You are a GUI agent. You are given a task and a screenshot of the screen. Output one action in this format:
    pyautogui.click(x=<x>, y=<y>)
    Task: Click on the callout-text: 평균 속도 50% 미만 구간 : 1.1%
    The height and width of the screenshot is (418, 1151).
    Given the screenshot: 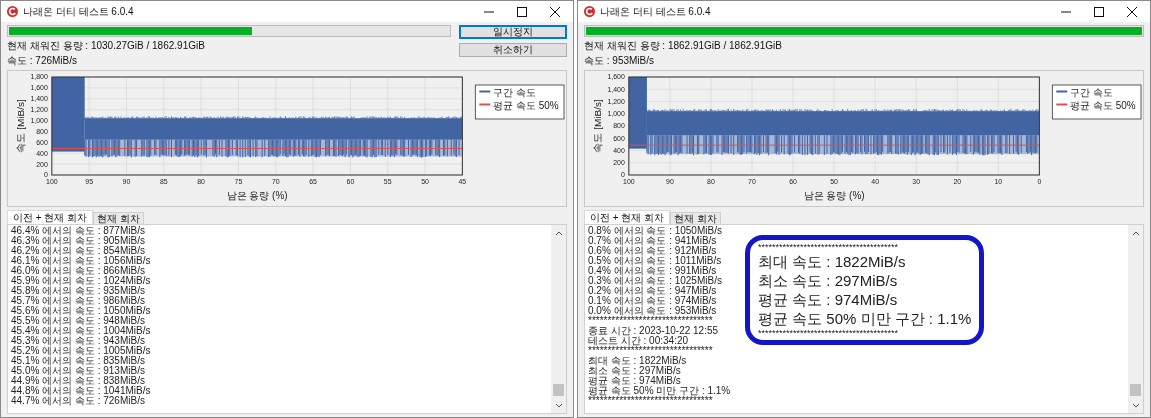 What is the action you would take?
    pyautogui.click(x=865, y=318)
    